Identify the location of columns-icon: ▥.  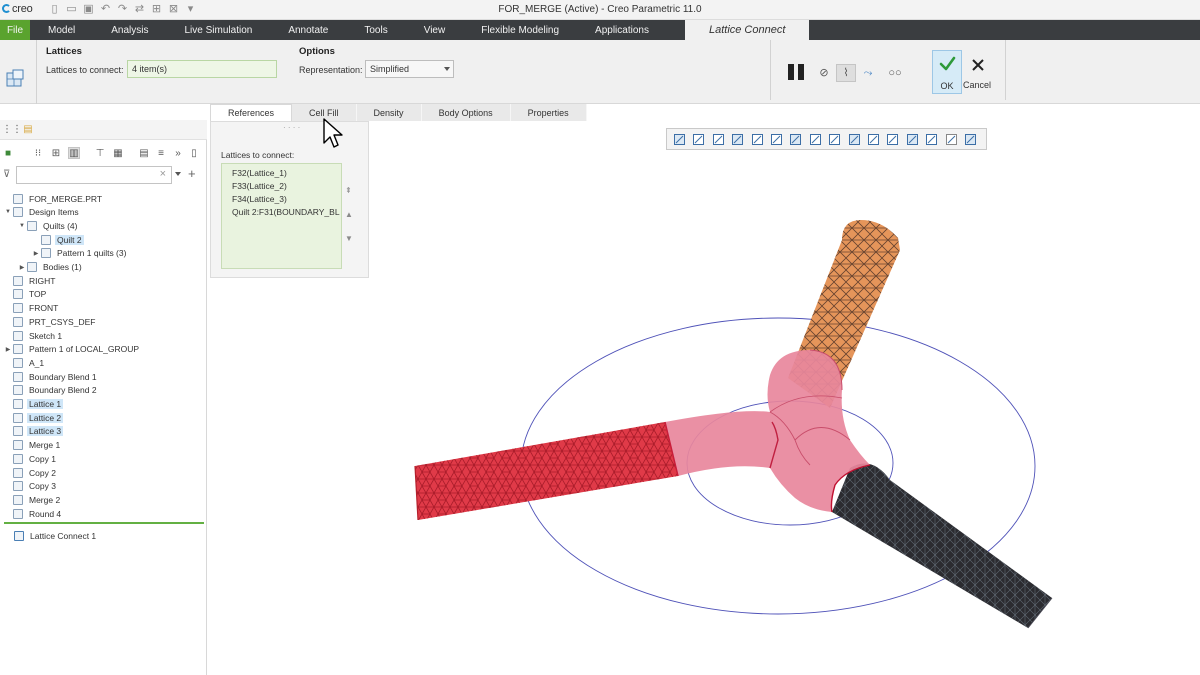
(74, 153).